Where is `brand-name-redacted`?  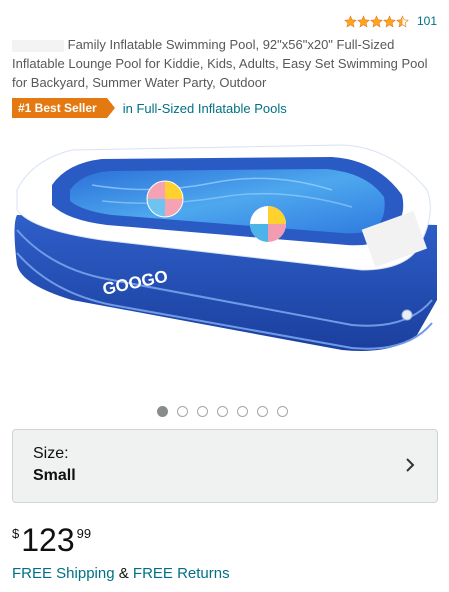
brand-name-redacted is located at coordinates (38, 45).